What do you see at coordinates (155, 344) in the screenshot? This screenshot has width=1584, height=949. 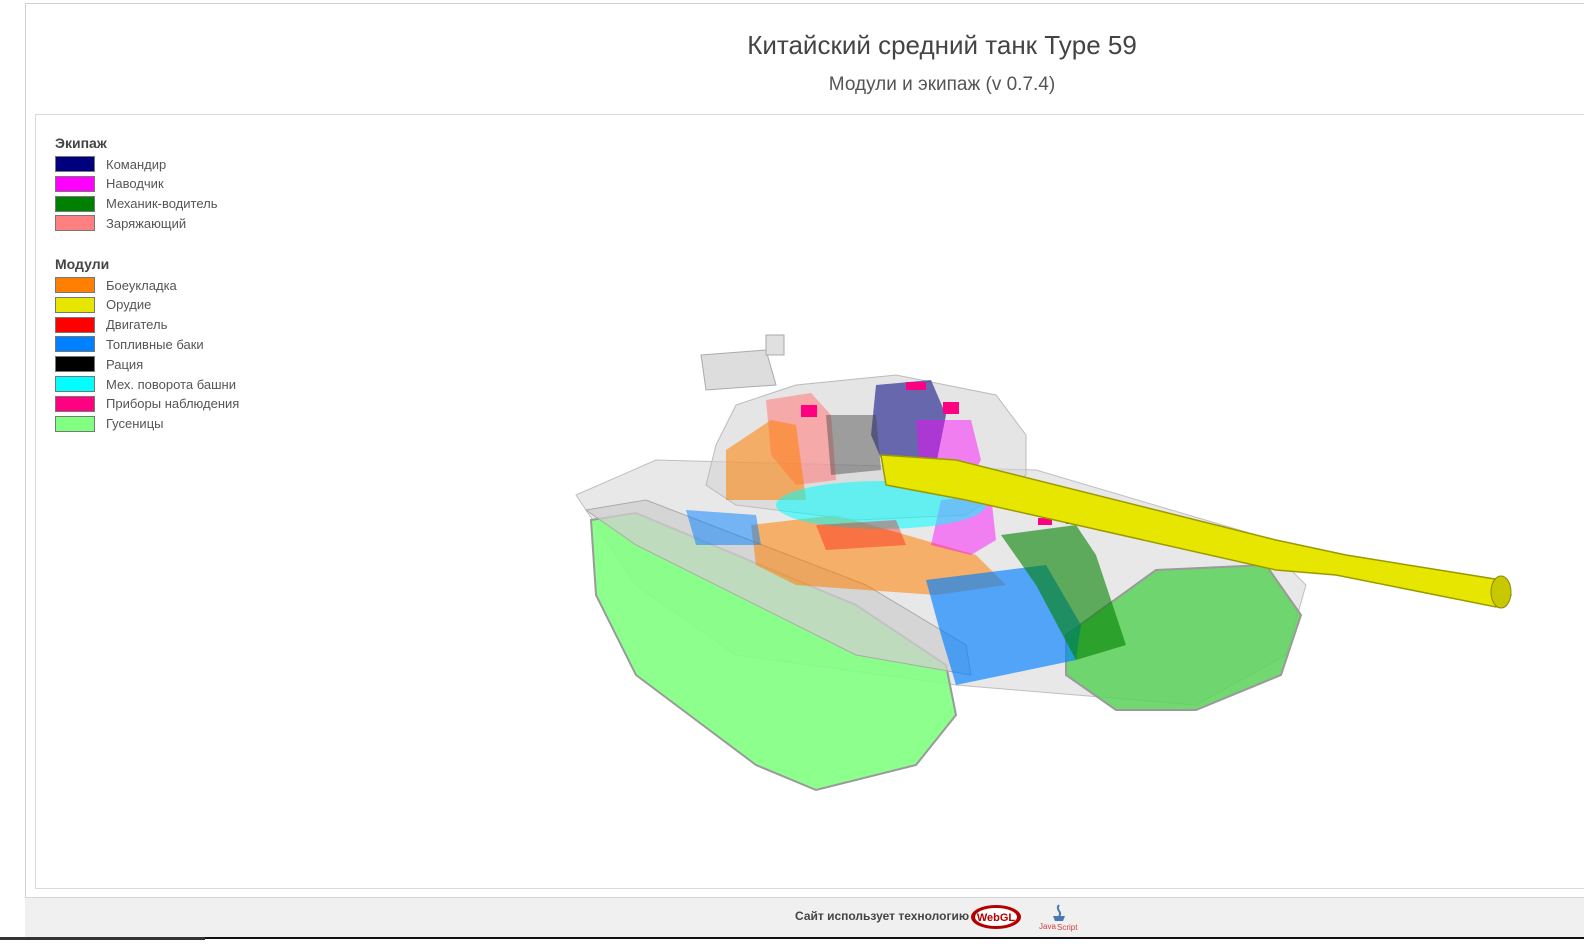 I see `modules-legend-label: Топливные баки` at bounding box center [155, 344].